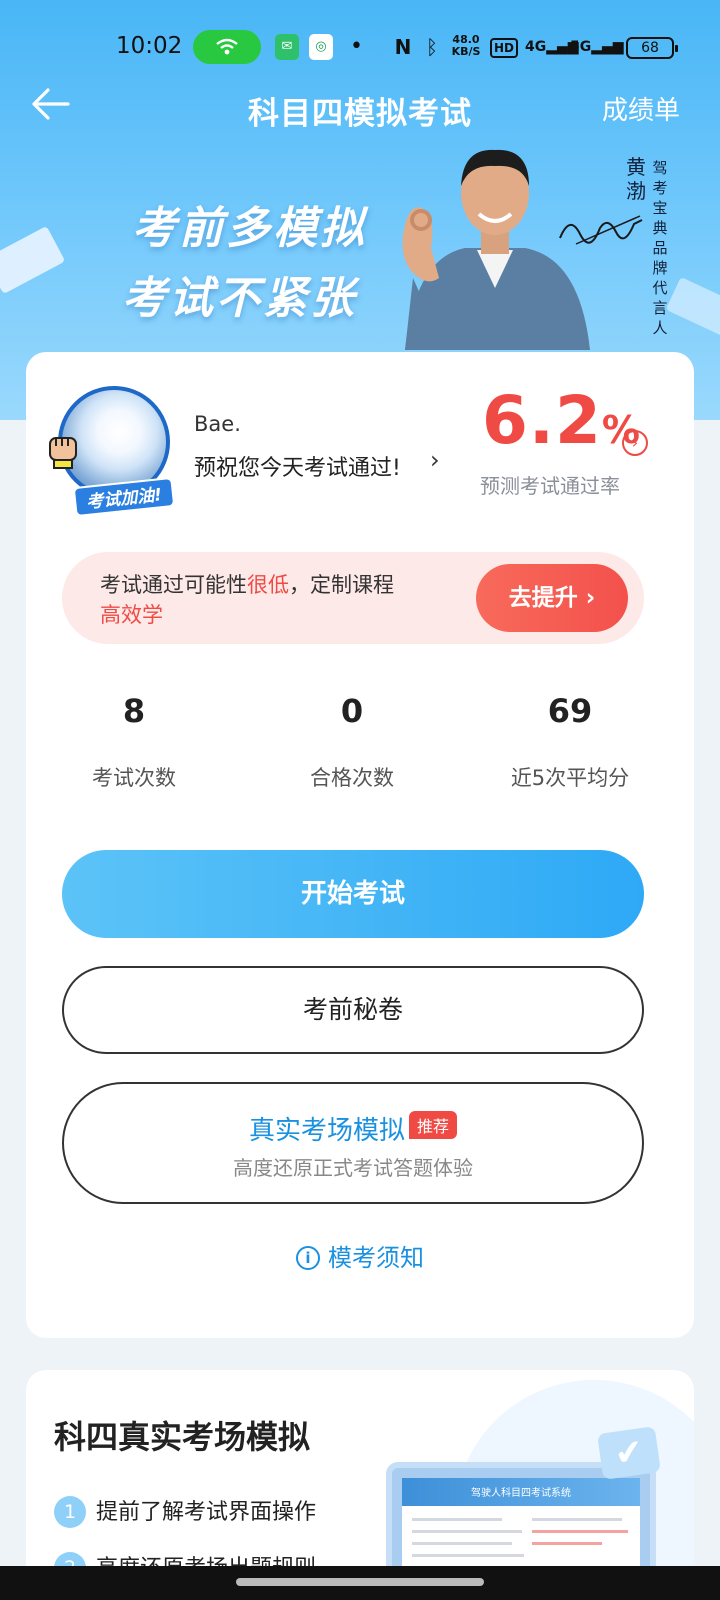 Image resolution: width=720 pixels, height=1600 pixels. I want to click on wifi-hotspot-icon, so click(227, 47).